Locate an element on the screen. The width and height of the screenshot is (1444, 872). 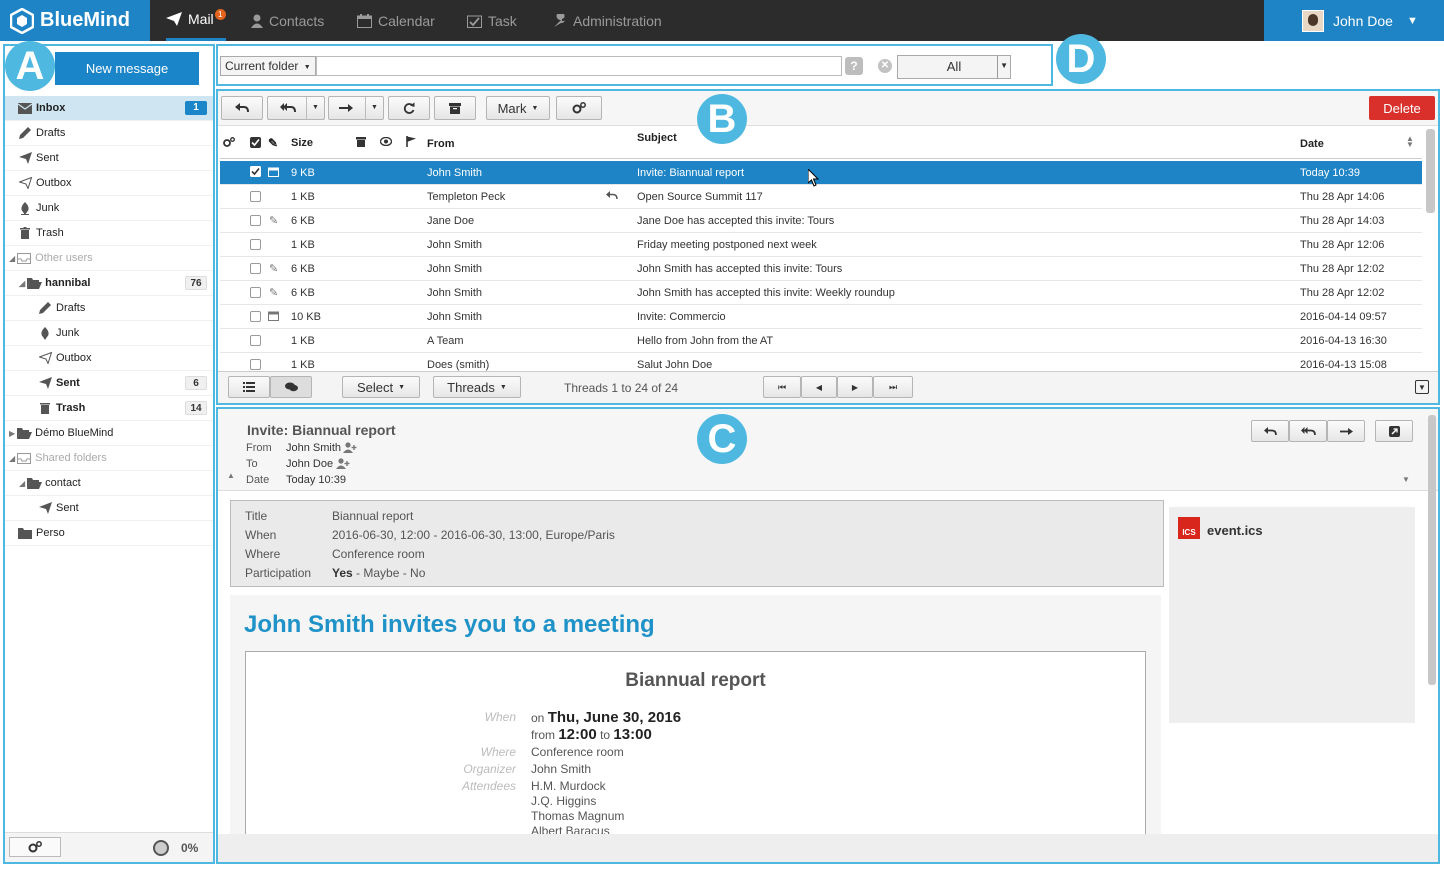
list-scrollbar is located at coordinates (1430, 171).